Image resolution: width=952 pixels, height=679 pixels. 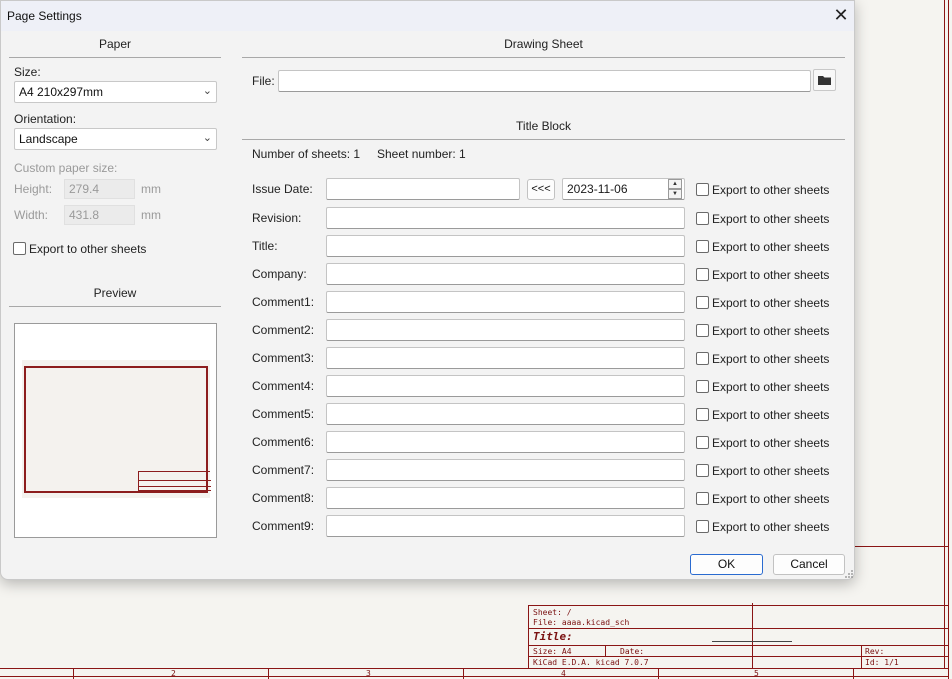 What do you see at coordinates (702, 189) in the screenshot?
I see `issue-date-export-checkbox` at bounding box center [702, 189].